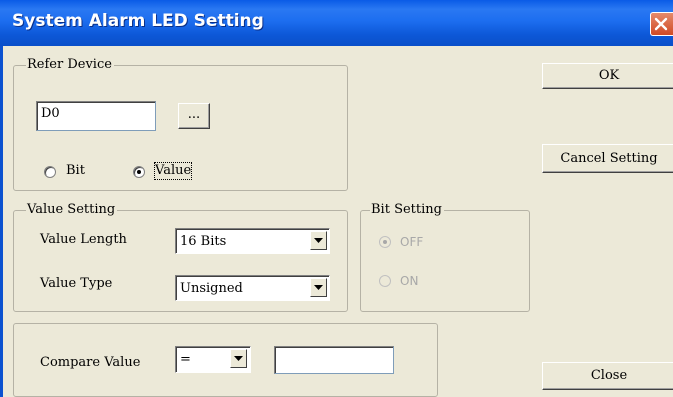 The height and width of the screenshot is (397, 673). Describe the element at coordinates (407, 210) in the screenshot. I see `bit-setting-legend: Bit Setting` at that location.